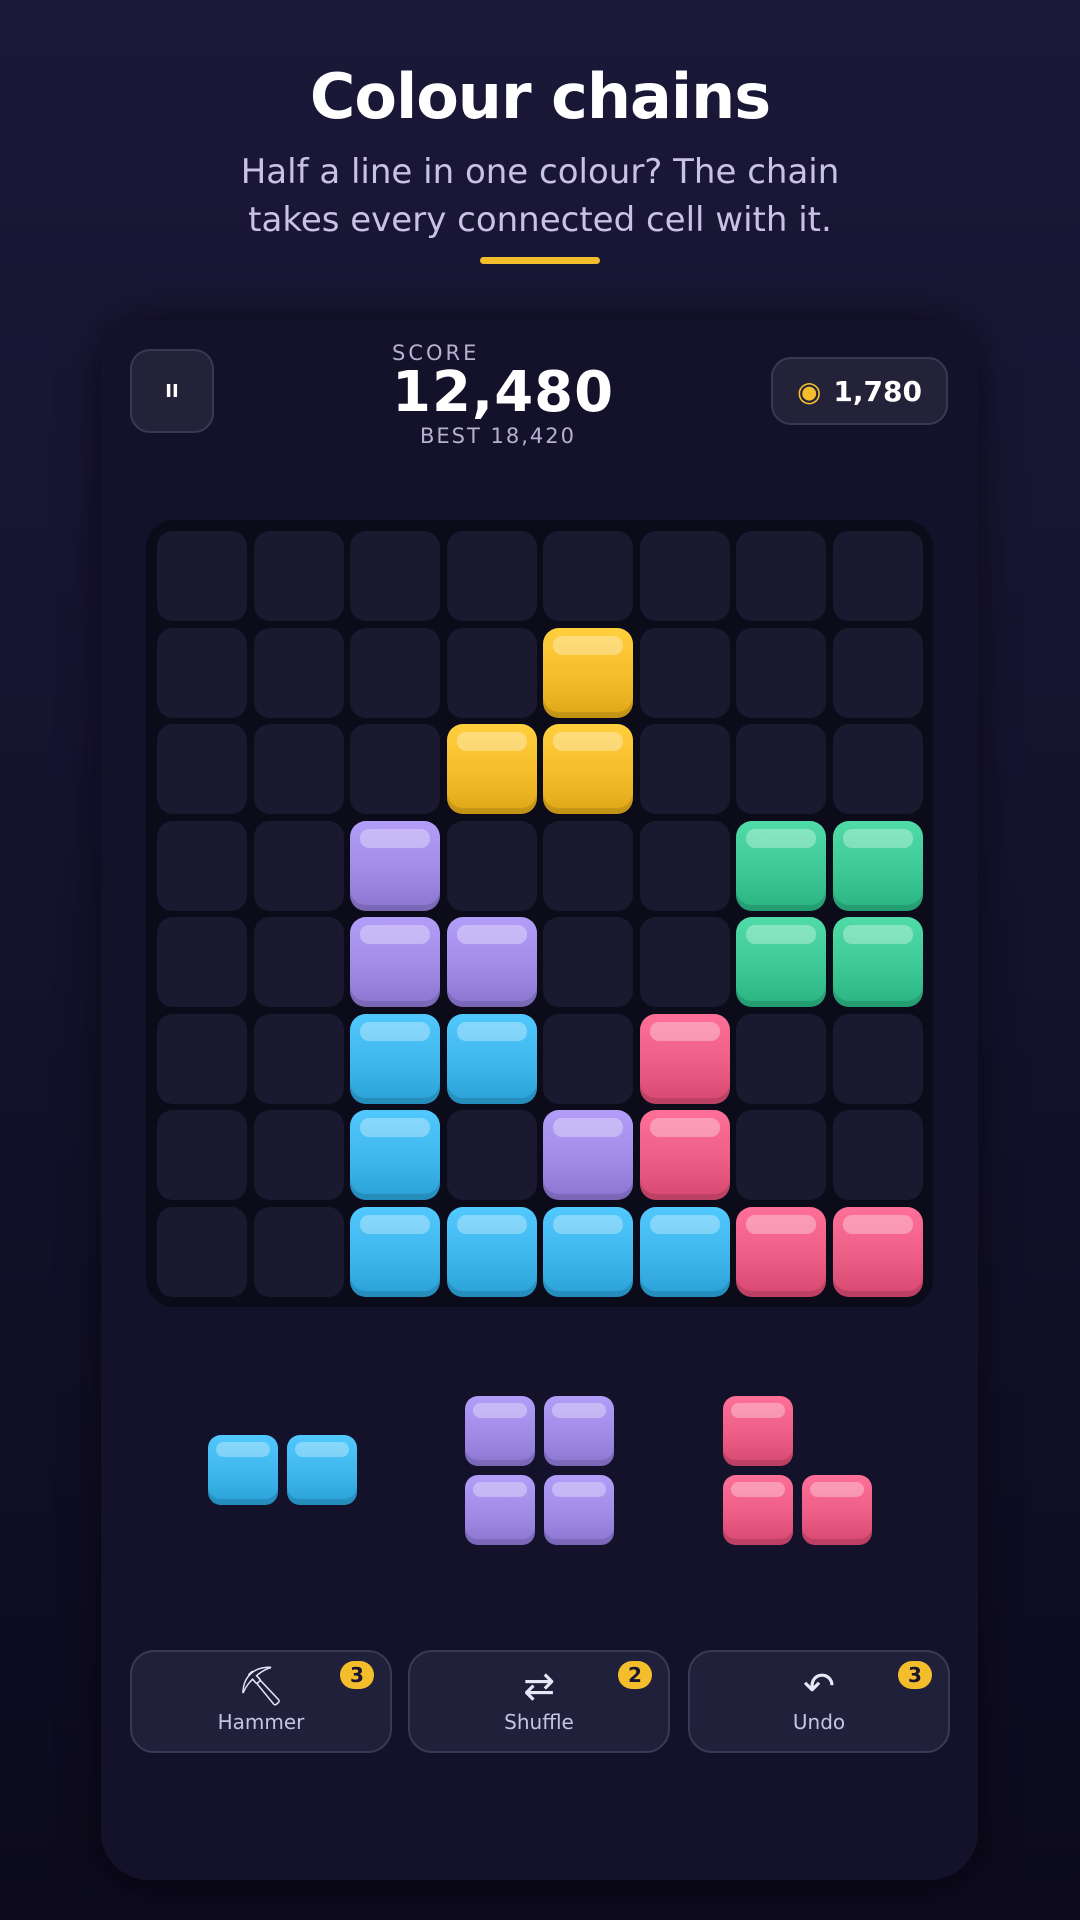 The image size is (1080, 1920). Describe the element at coordinates (635, 1675) in the screenshot. I see `powerup-count-badge: 2` at that location.